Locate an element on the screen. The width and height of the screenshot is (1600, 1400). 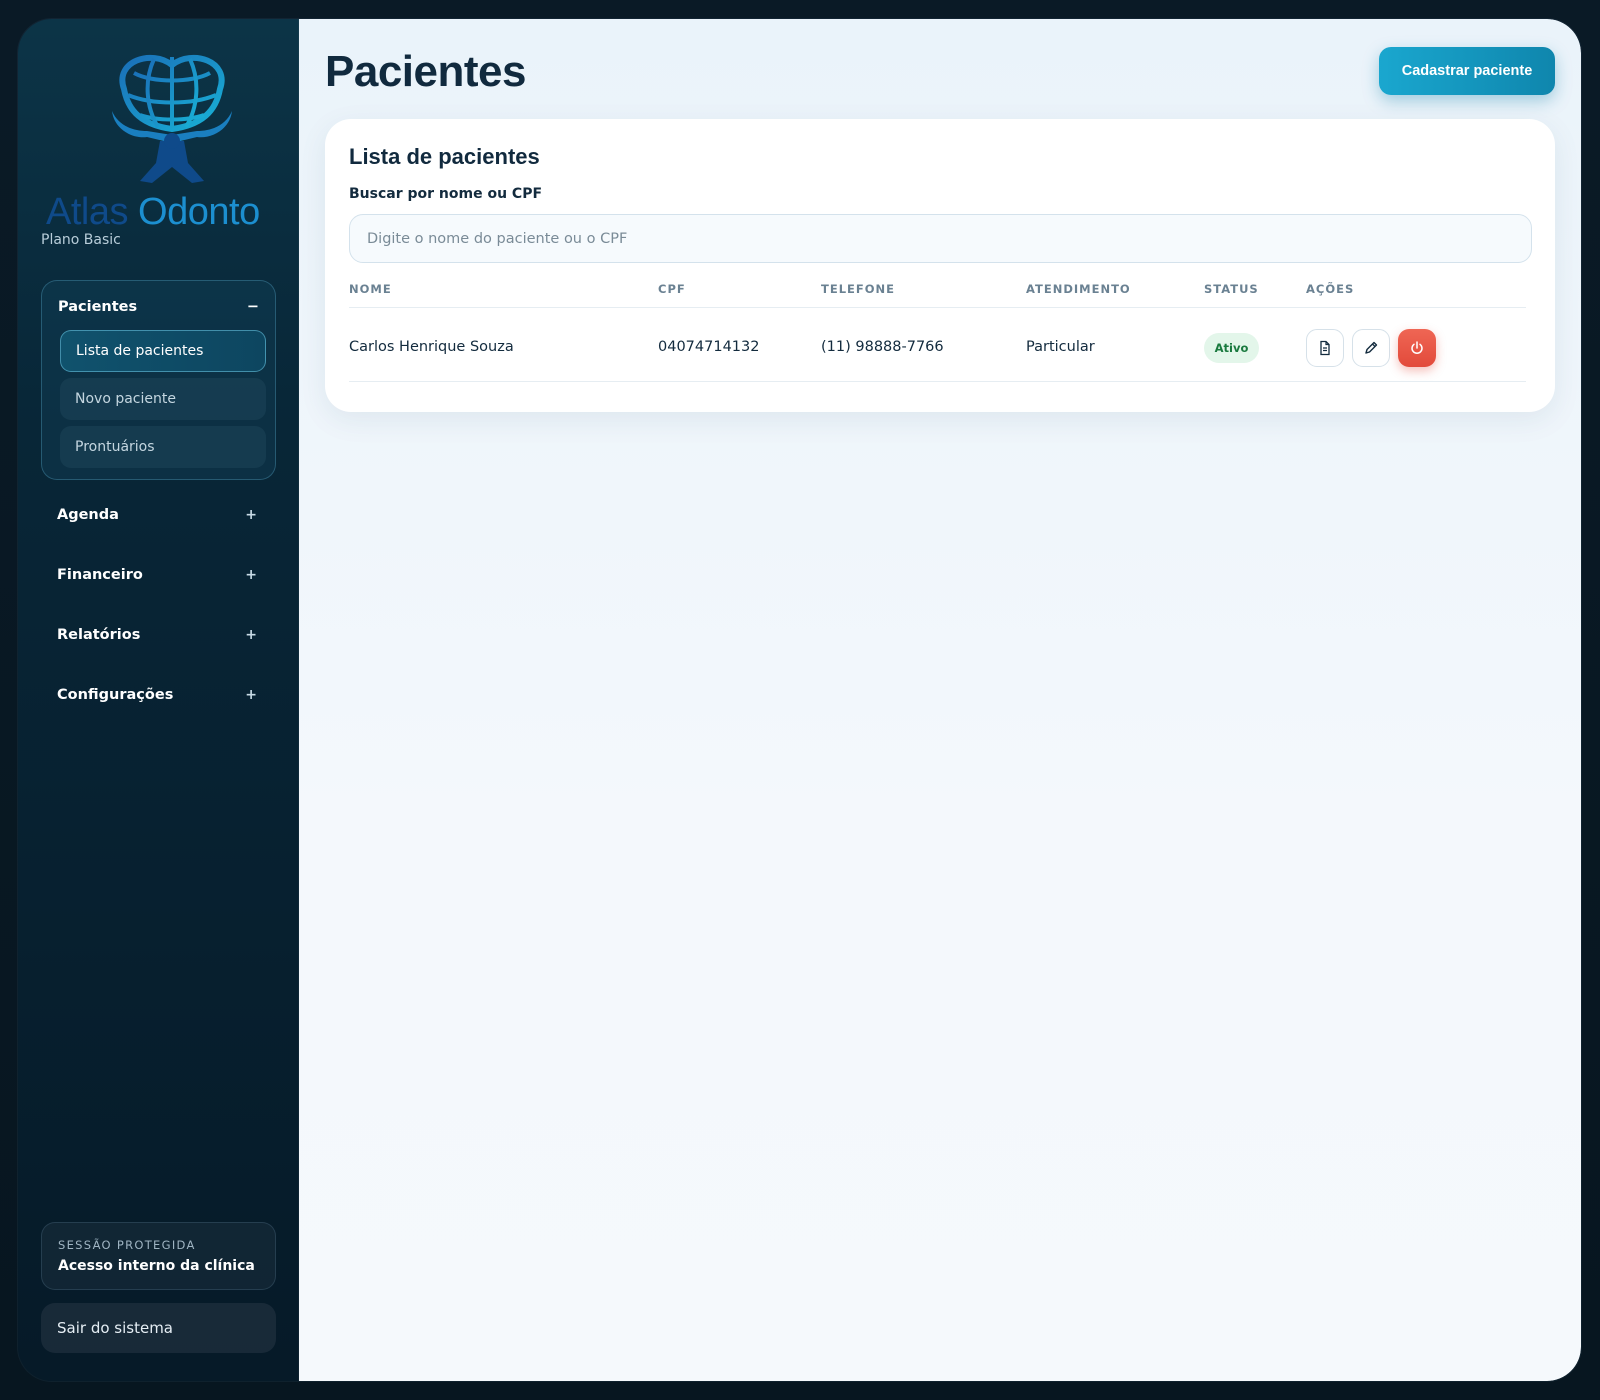
nav-group-financeiro: Financeiro + is located at coordinates (157, 575).